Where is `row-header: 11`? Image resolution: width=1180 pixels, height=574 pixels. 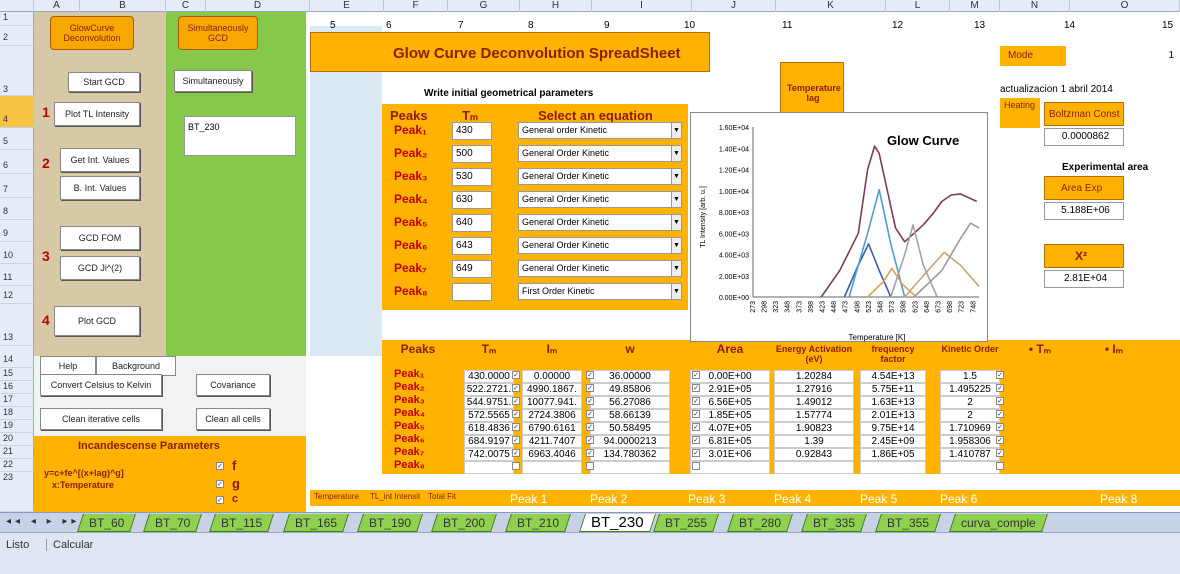
row-header: 11 is located at coordinates (17, 275).